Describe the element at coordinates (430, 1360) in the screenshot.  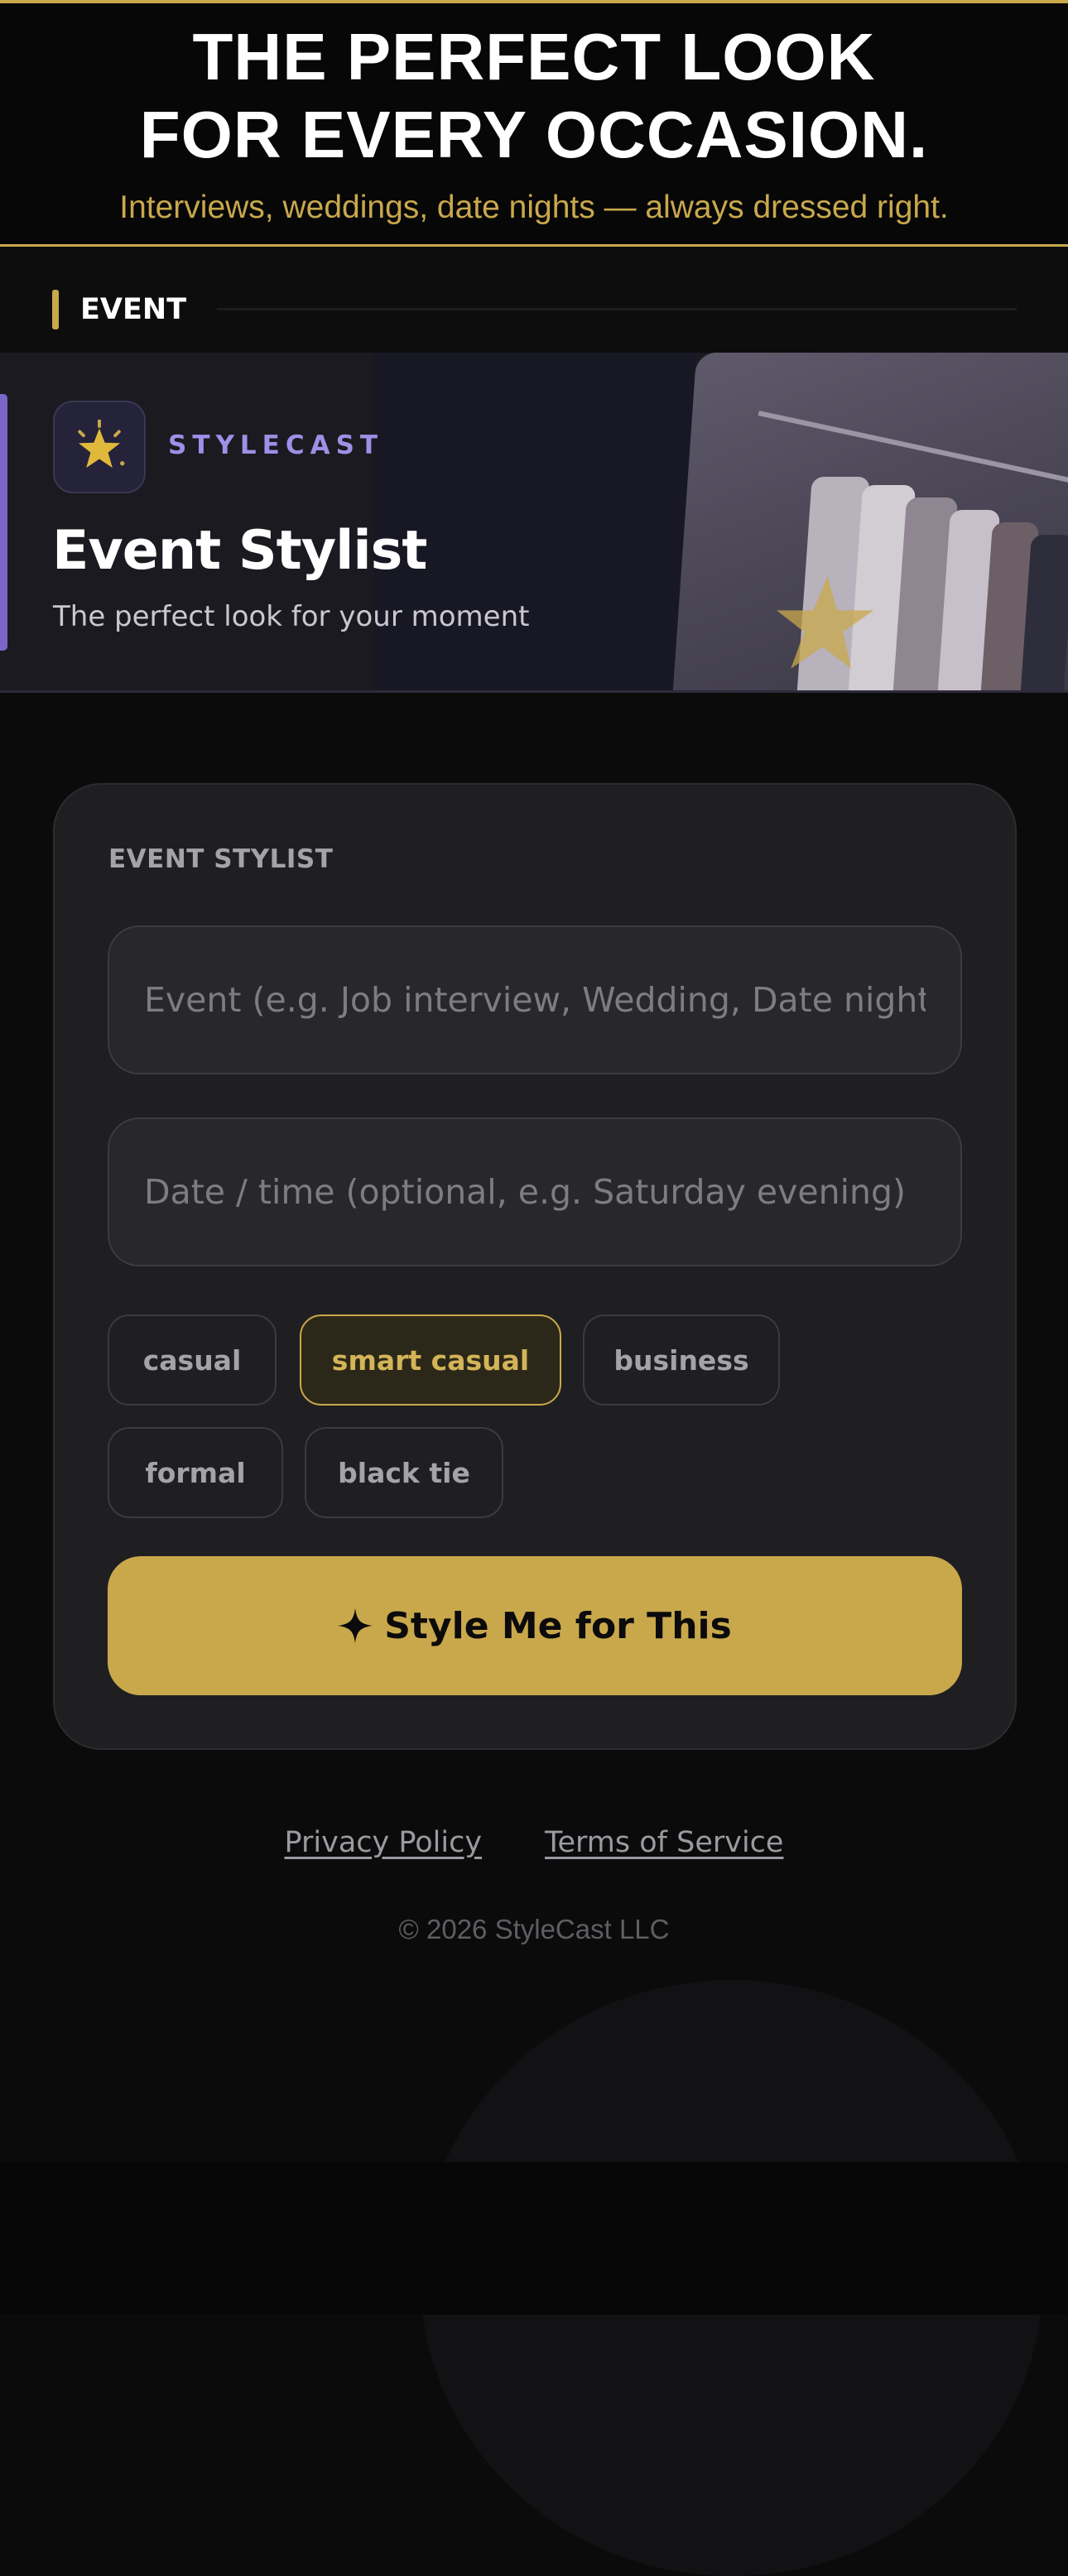
I see `chip-smart-casual: smart casual` at that location.